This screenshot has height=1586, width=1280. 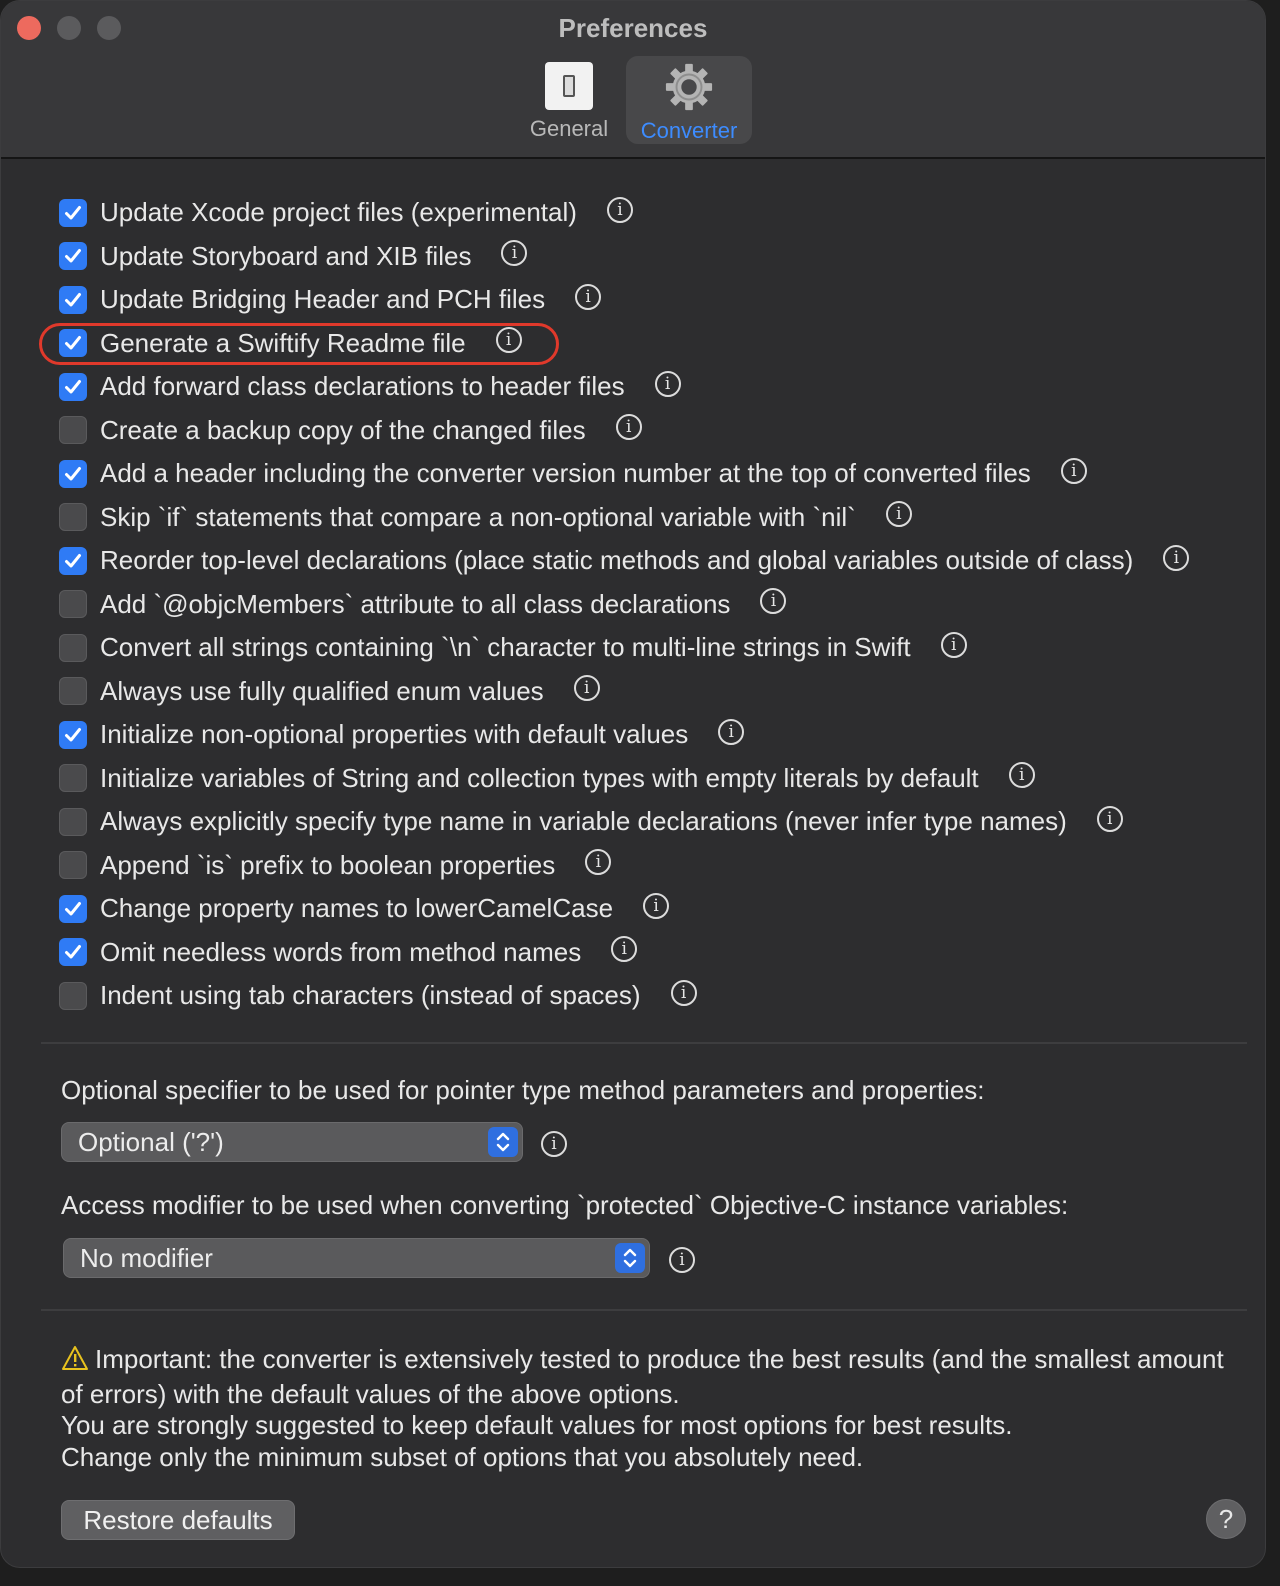 I want to click on option-row: Change property names to lowerCamelCase i, so click(x=624, y=909).